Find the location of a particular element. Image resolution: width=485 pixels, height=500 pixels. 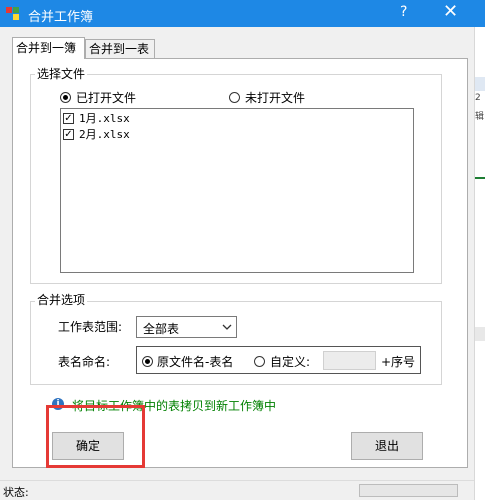

range-select: 全部表 is located at coordinates (186, 327).